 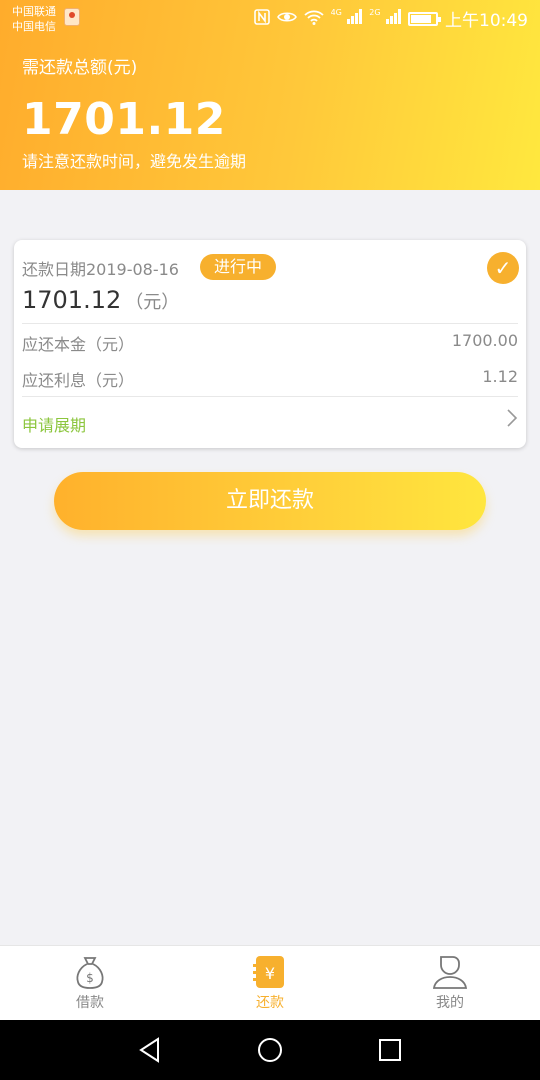 What do you see at coordinates (78, 380) in the screenshot?
I see `interest-label: 应还利息（元）` at bounding box center [78, 380].